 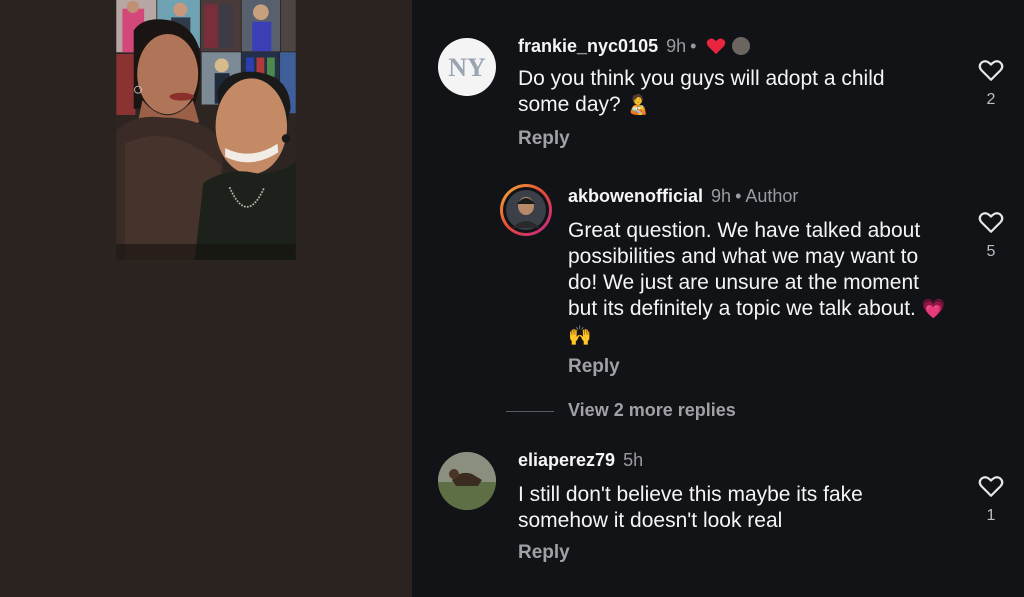 What do you see at coordinates (991, 486) in the screenshot?
I see `heart-outline-icon` at bounding box center [991, 486].